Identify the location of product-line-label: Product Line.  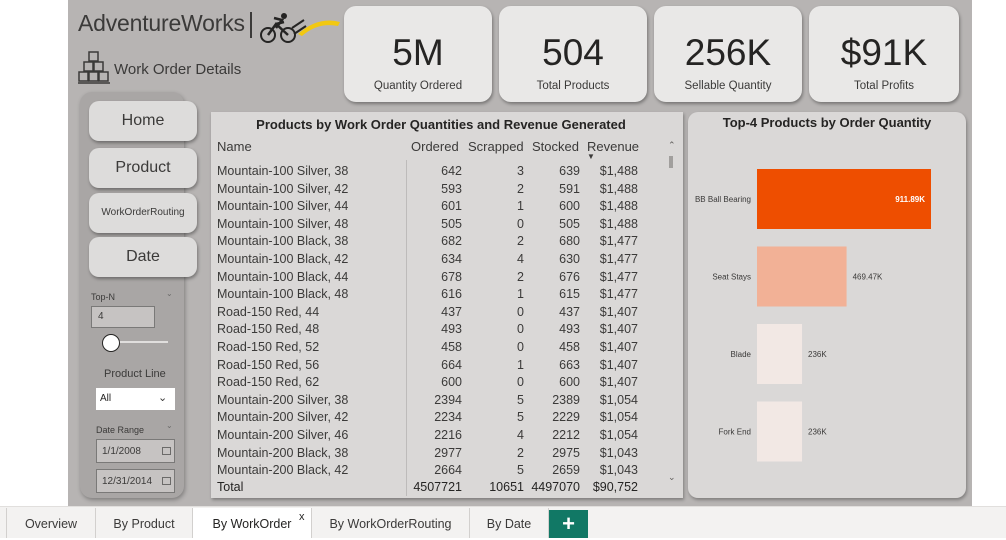
(135, 374).